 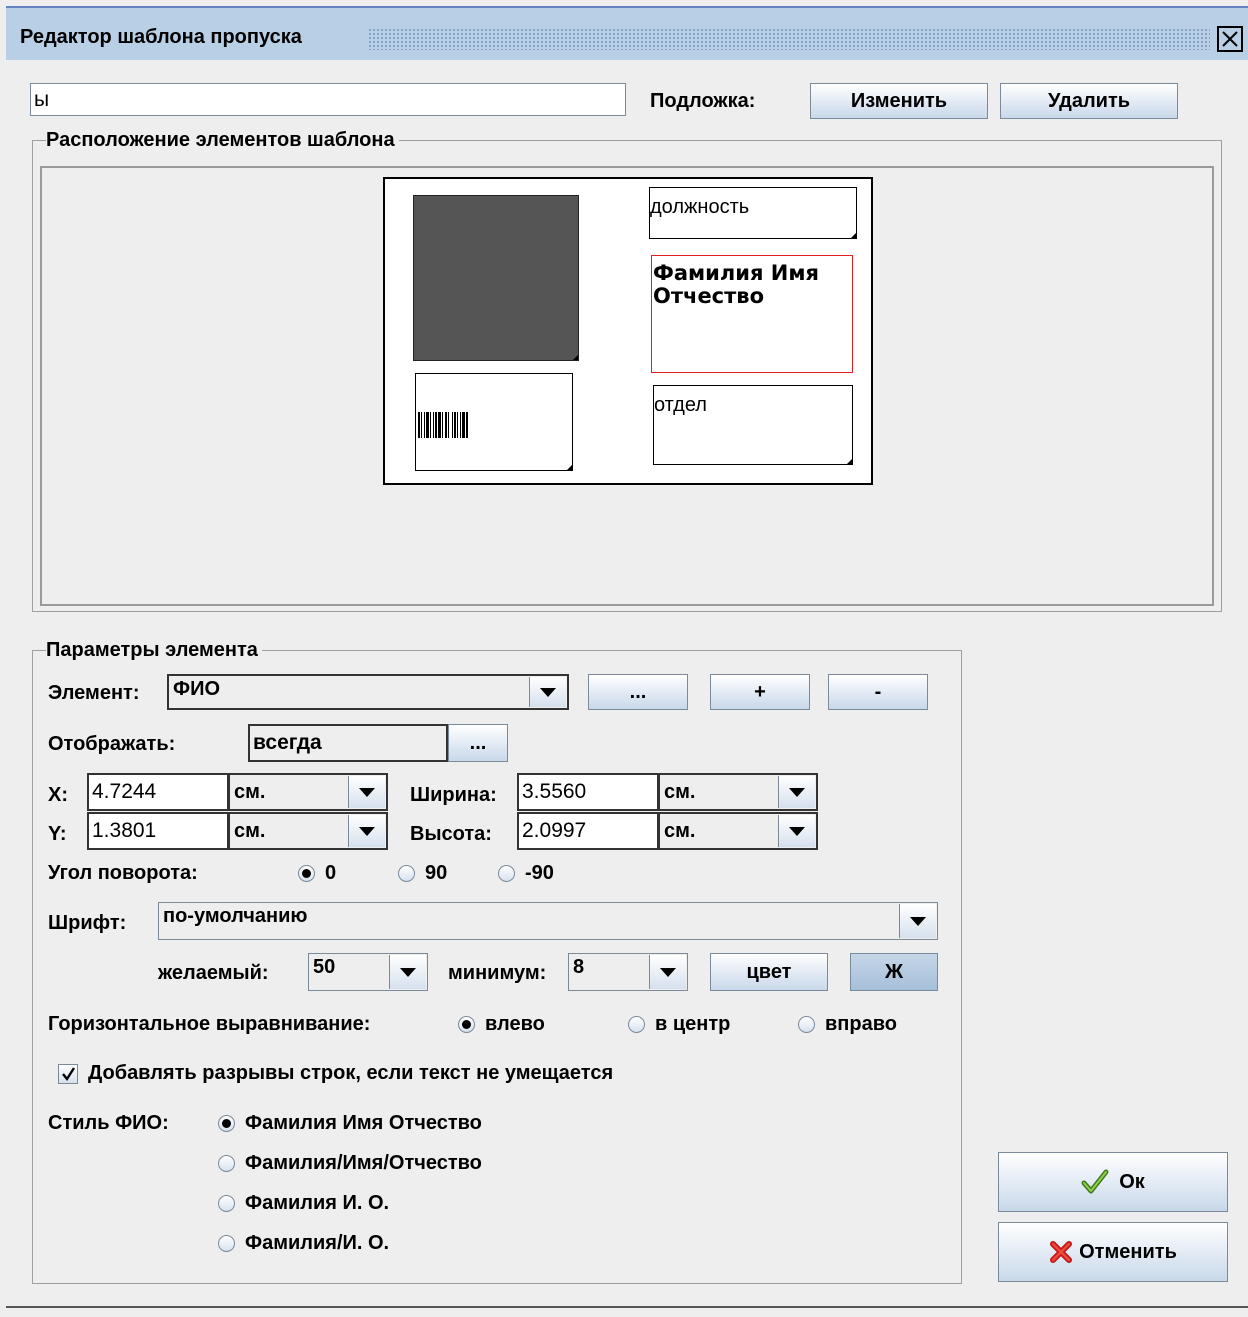 I want to click on template-name-input: ы, so click(x=328, y=99).